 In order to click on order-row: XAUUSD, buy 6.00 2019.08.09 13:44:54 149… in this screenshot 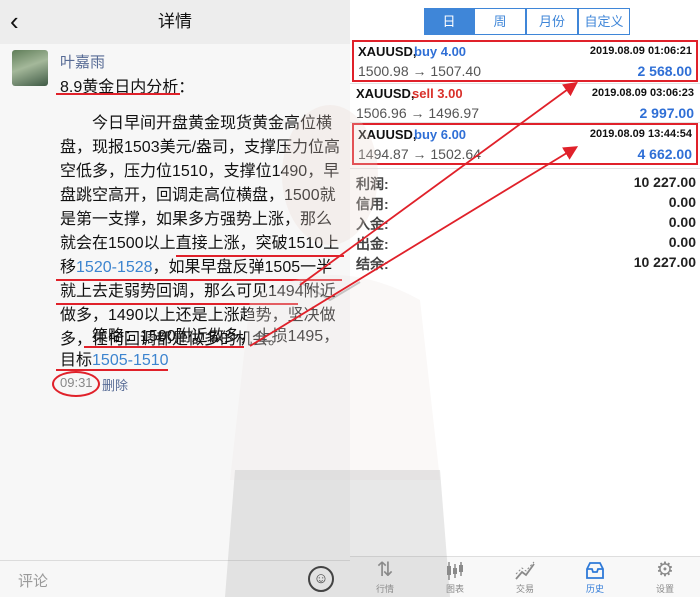, I will do `click(525, 144)`.